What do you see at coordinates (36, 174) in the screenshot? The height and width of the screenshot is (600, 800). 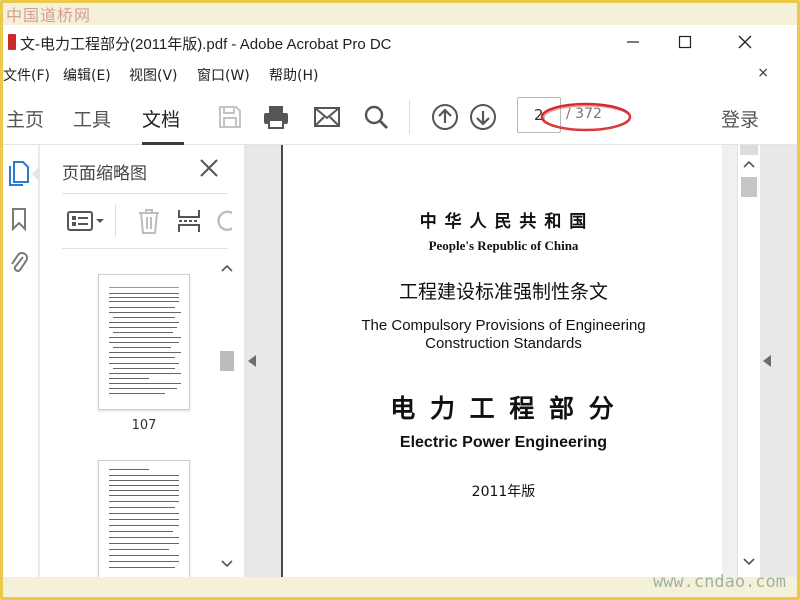 I see `rail-selection-caret` at bounding box center [36, 174].